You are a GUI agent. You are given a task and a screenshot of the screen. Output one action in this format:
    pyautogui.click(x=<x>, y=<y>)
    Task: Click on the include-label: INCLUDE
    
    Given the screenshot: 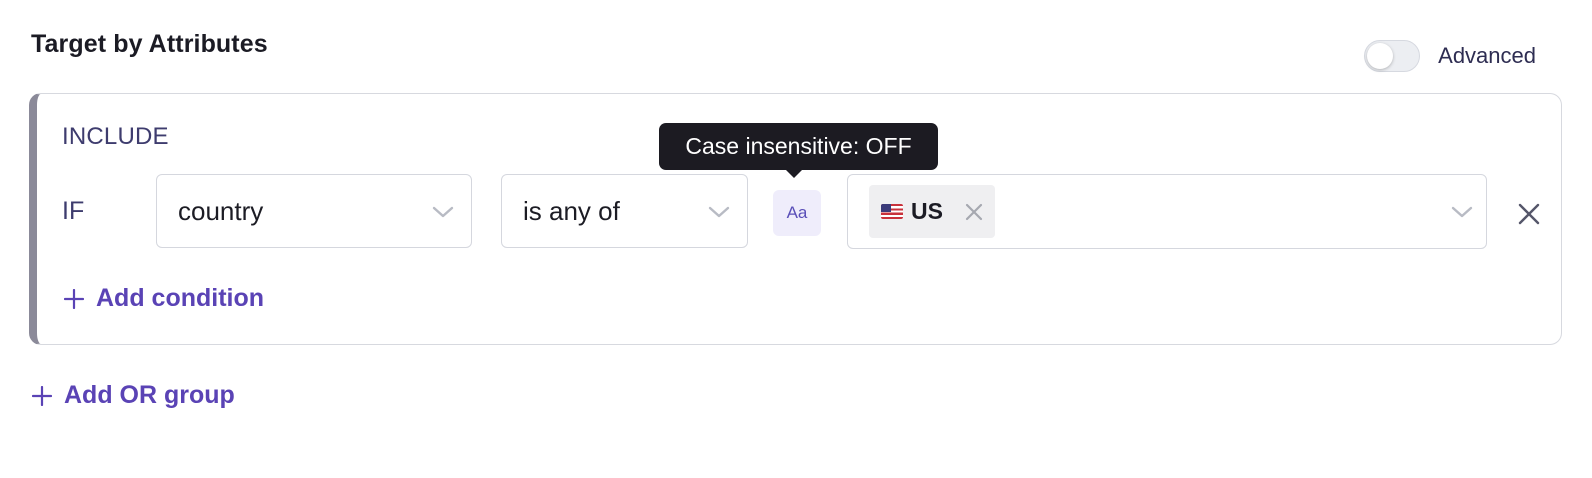 What is the action you would take?
    pyautogui.click(x=115, y=136)
    